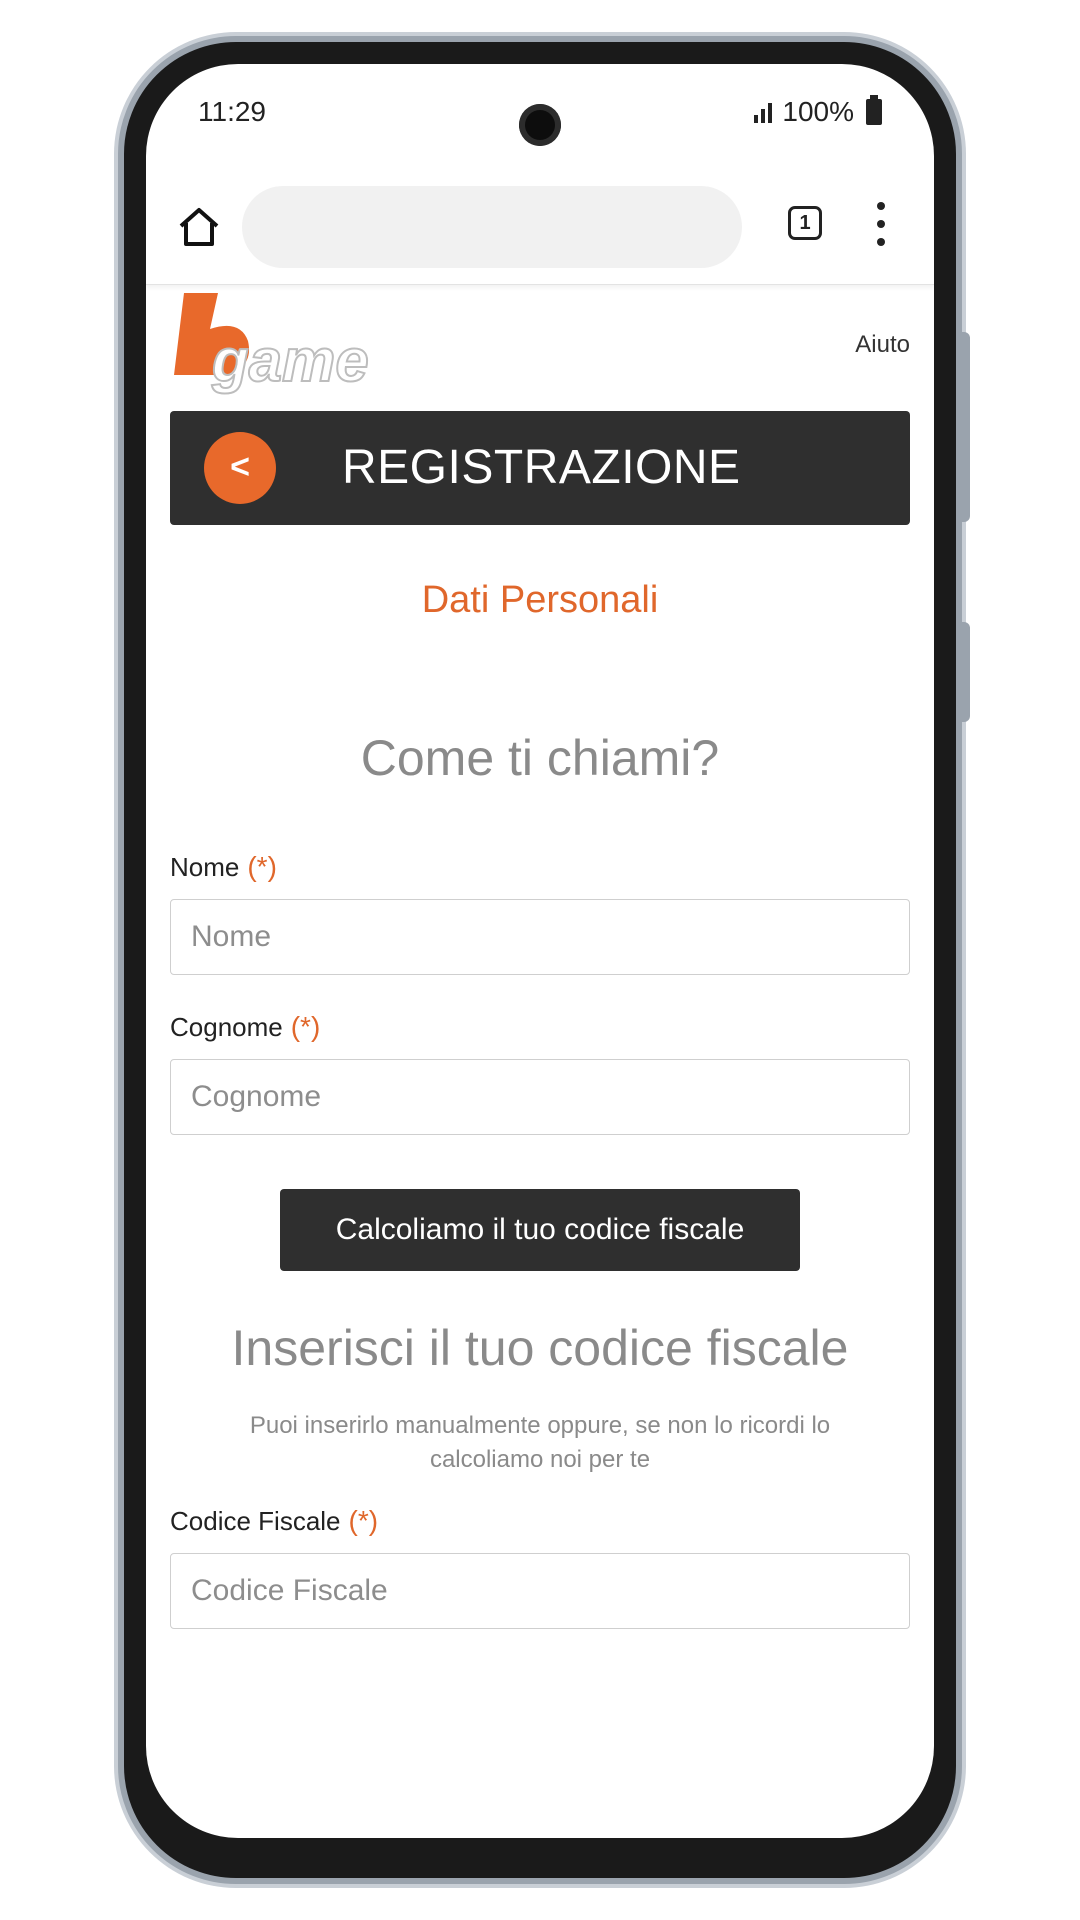  What do you see at coordinates (540, 125) in the screenshot?
I see `front-camera` at bounding box center [540, 125].